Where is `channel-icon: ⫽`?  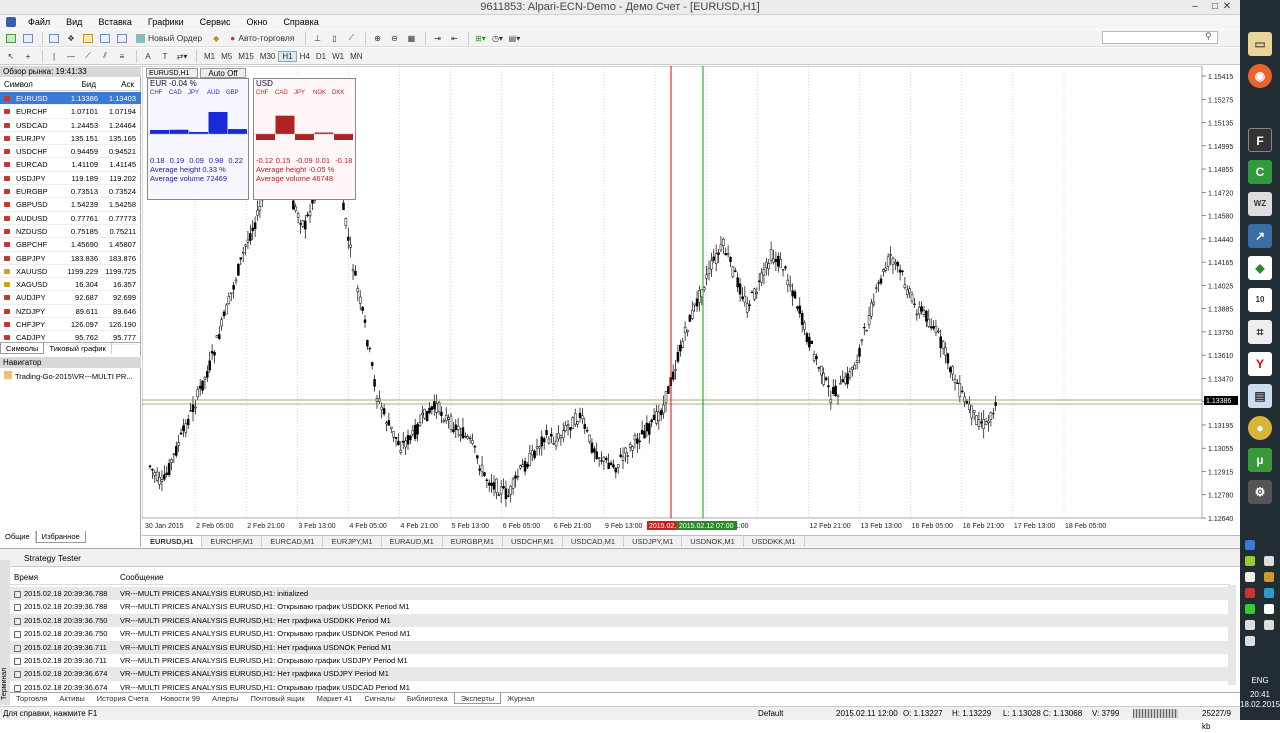
channel-icon: ⫽ is located at coordinates (105, 56).